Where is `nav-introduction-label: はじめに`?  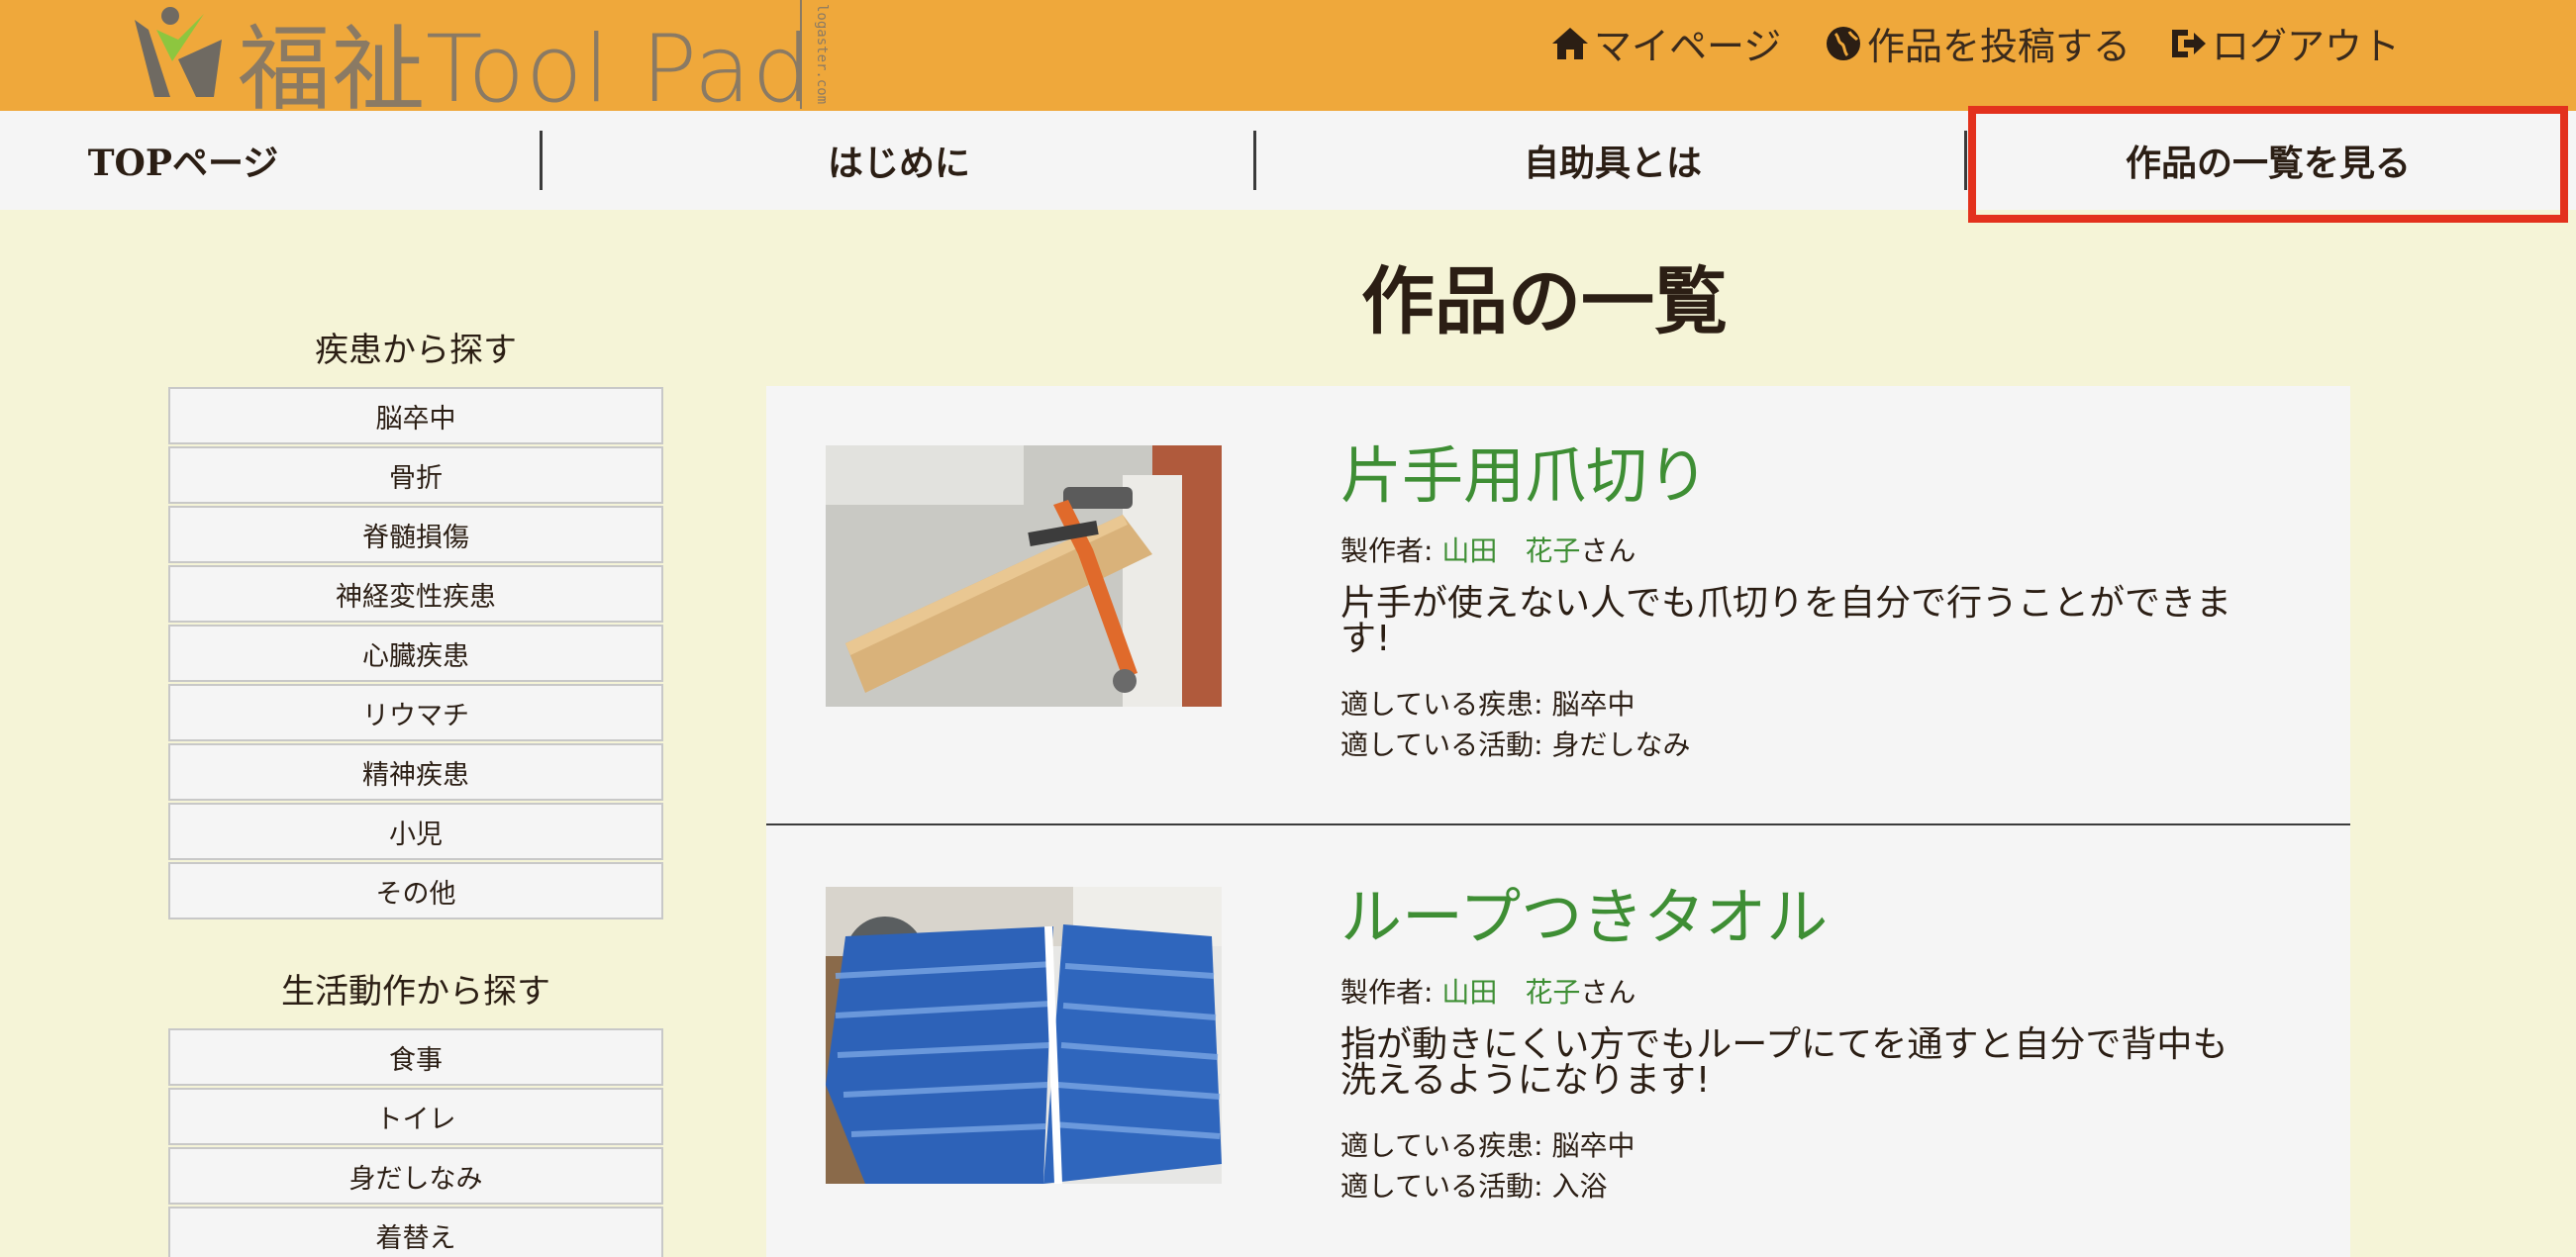
nav-introduction-label: はじめに is located at coordinates (899, 163).